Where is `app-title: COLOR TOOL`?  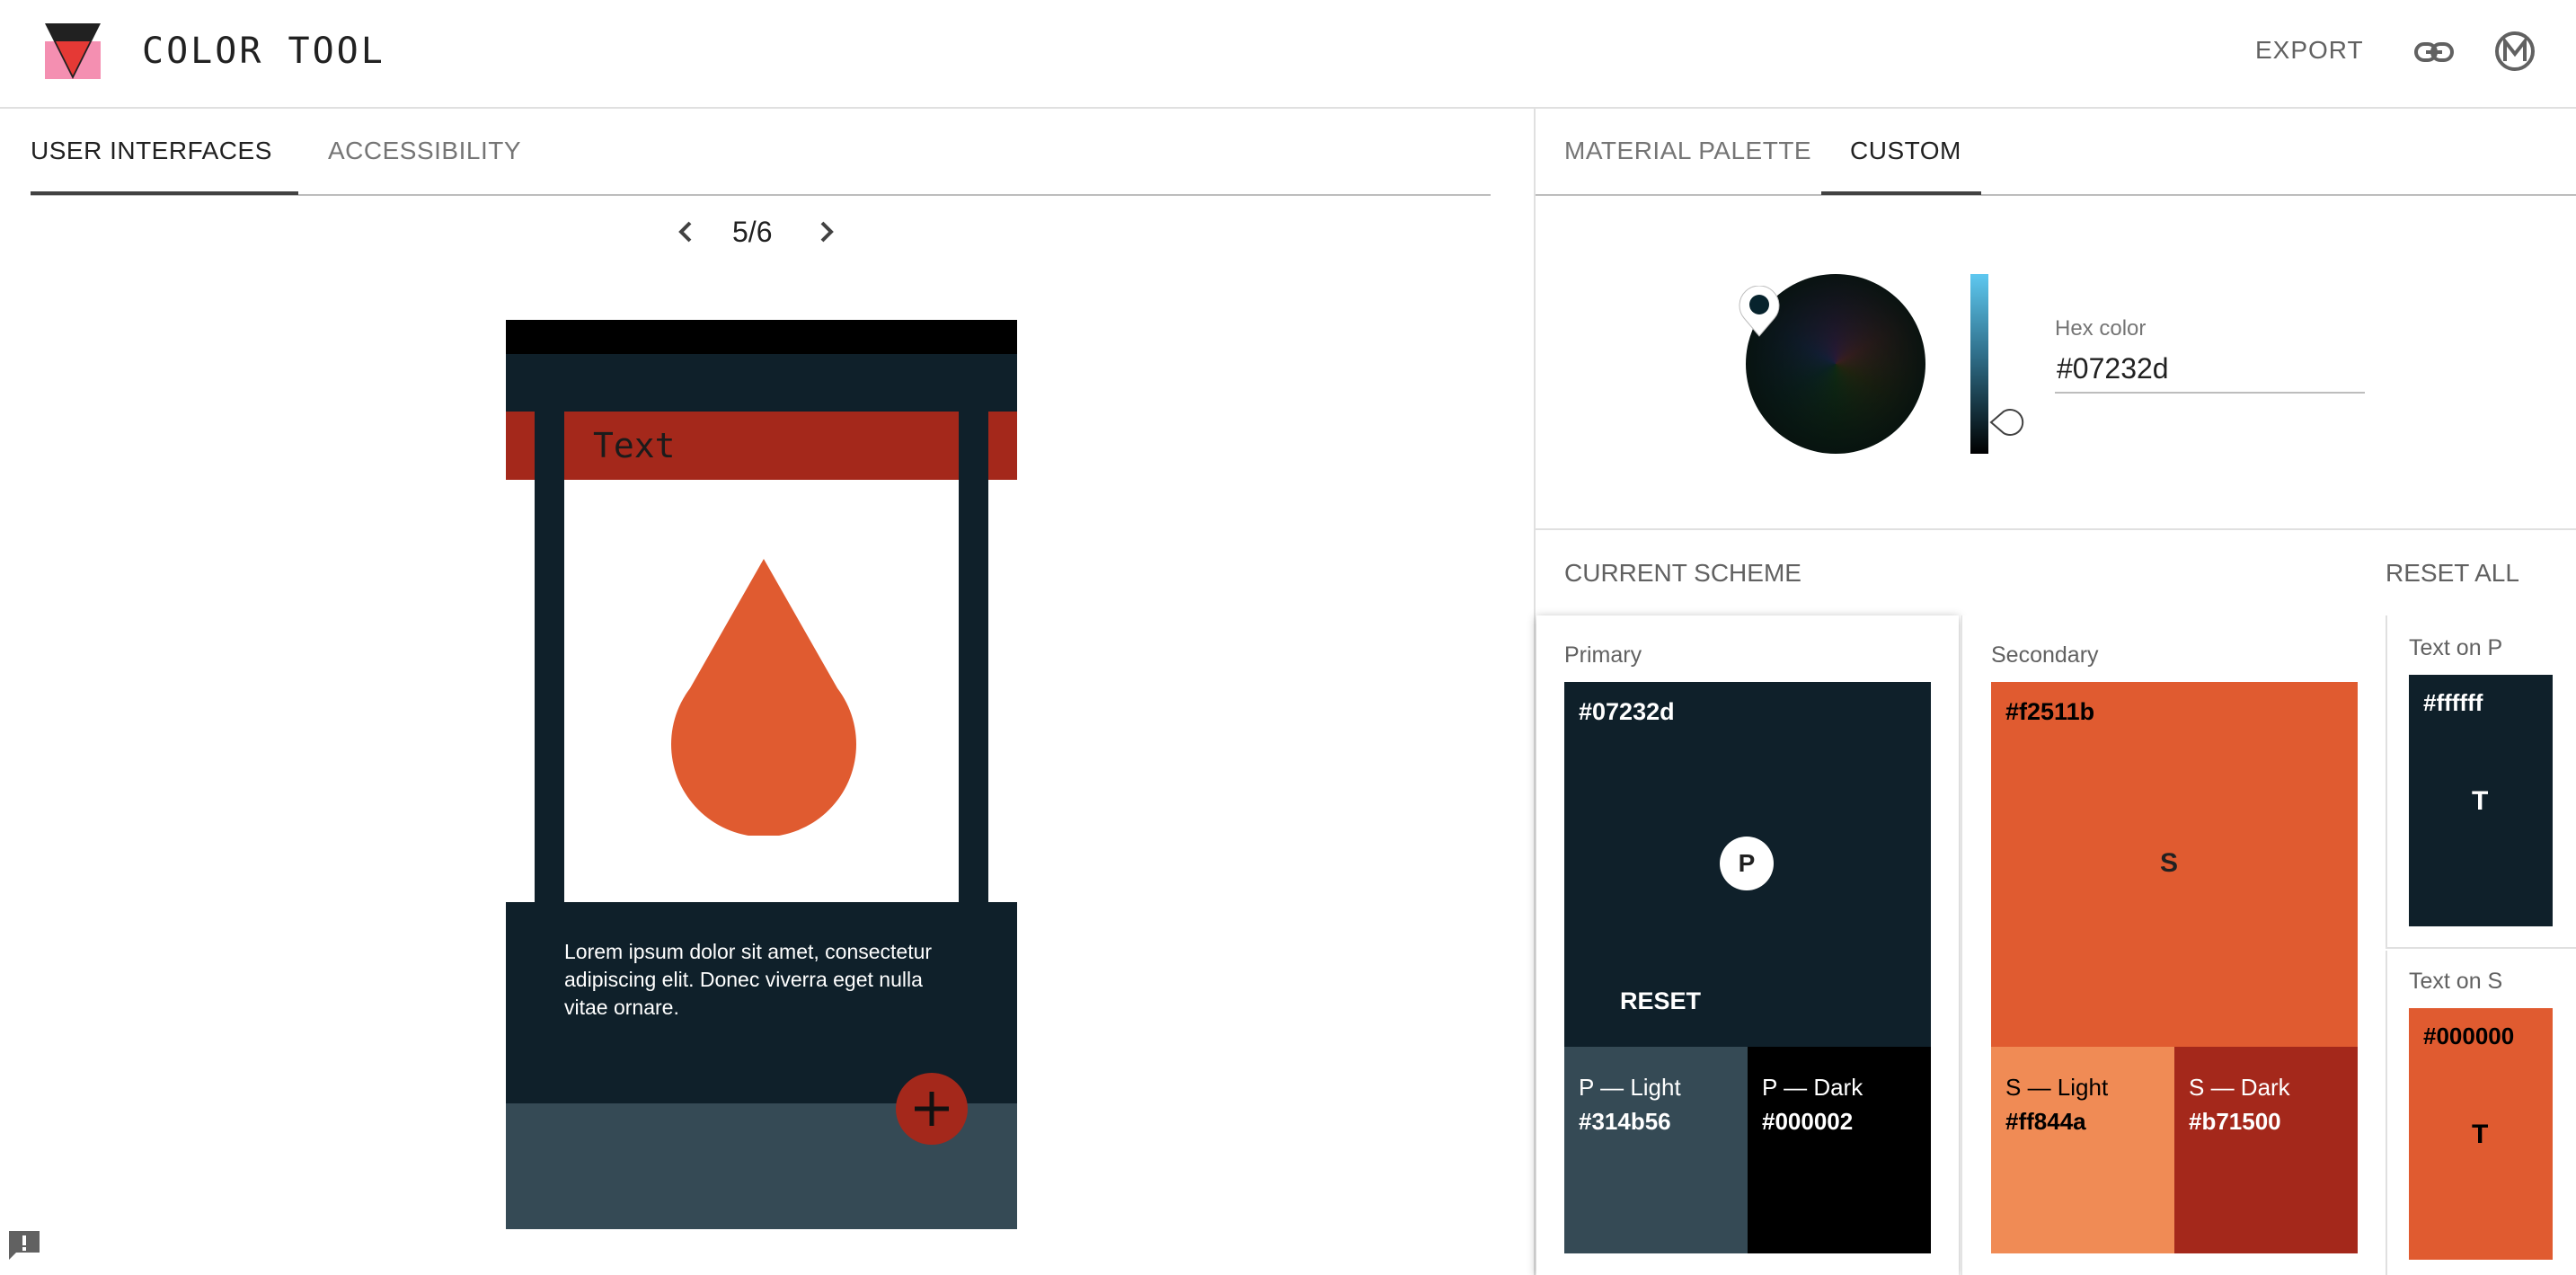
app-title: COLOR TOOL is located at coordinates (263, 51).